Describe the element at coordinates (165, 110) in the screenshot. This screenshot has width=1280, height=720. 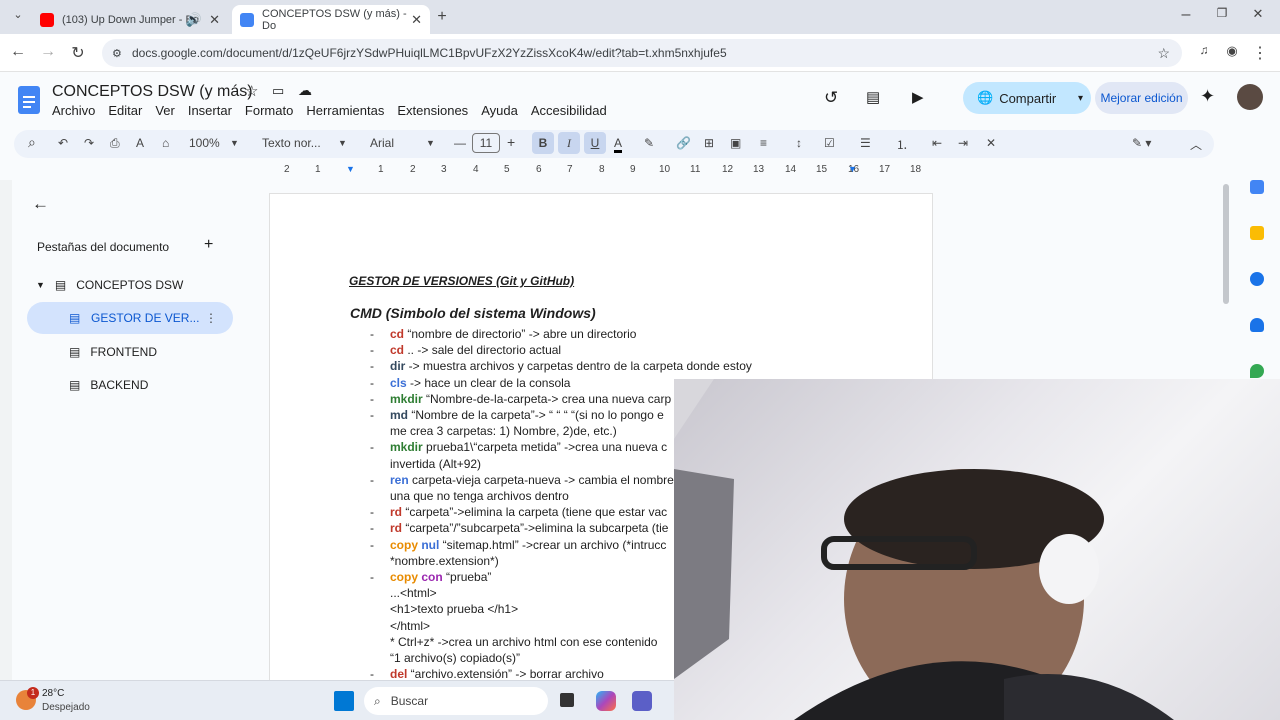
I see `menu-ver: Ver` at that location.